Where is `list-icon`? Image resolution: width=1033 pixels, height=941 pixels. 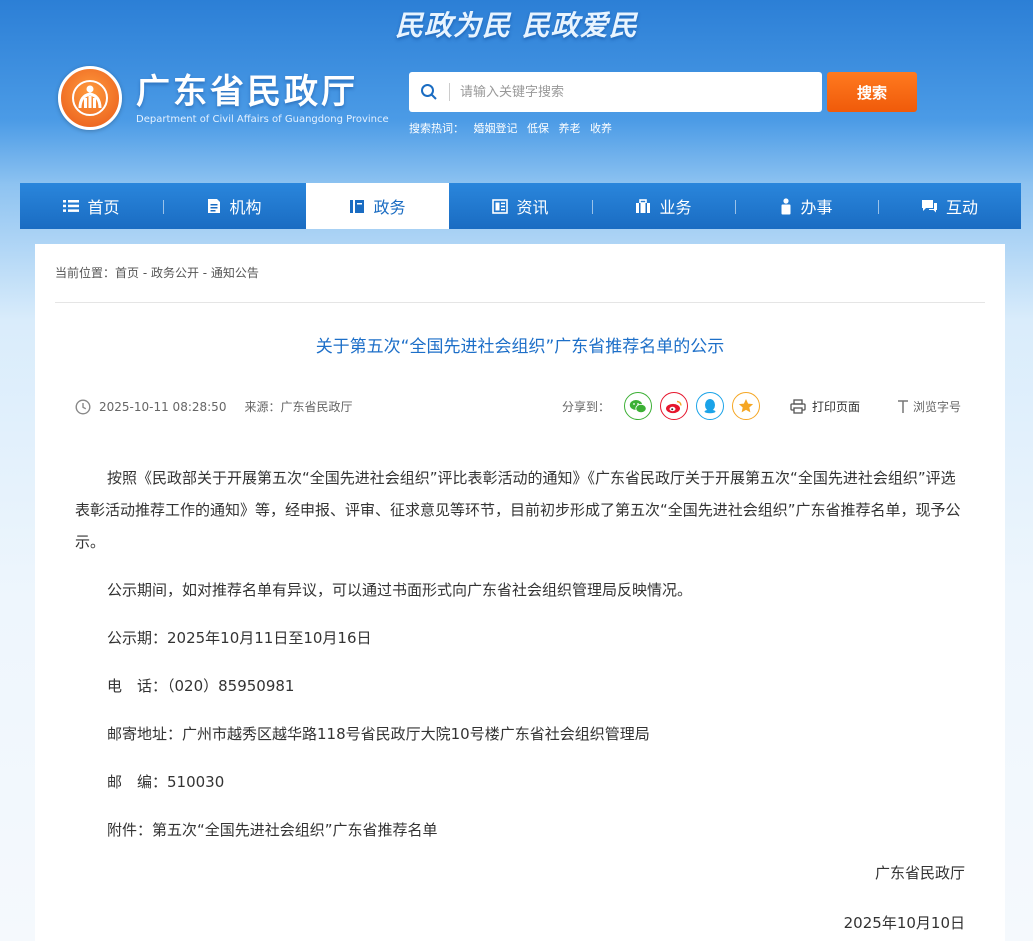 list-icon is located at coordinates (71, 206).